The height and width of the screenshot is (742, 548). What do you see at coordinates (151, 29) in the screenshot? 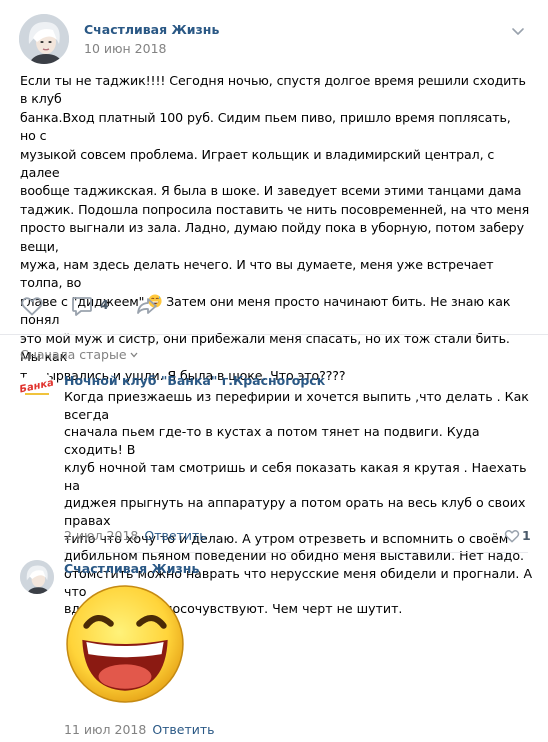
I see `post-author: Счастливая Жизнь` at bounding box center [151, 29].